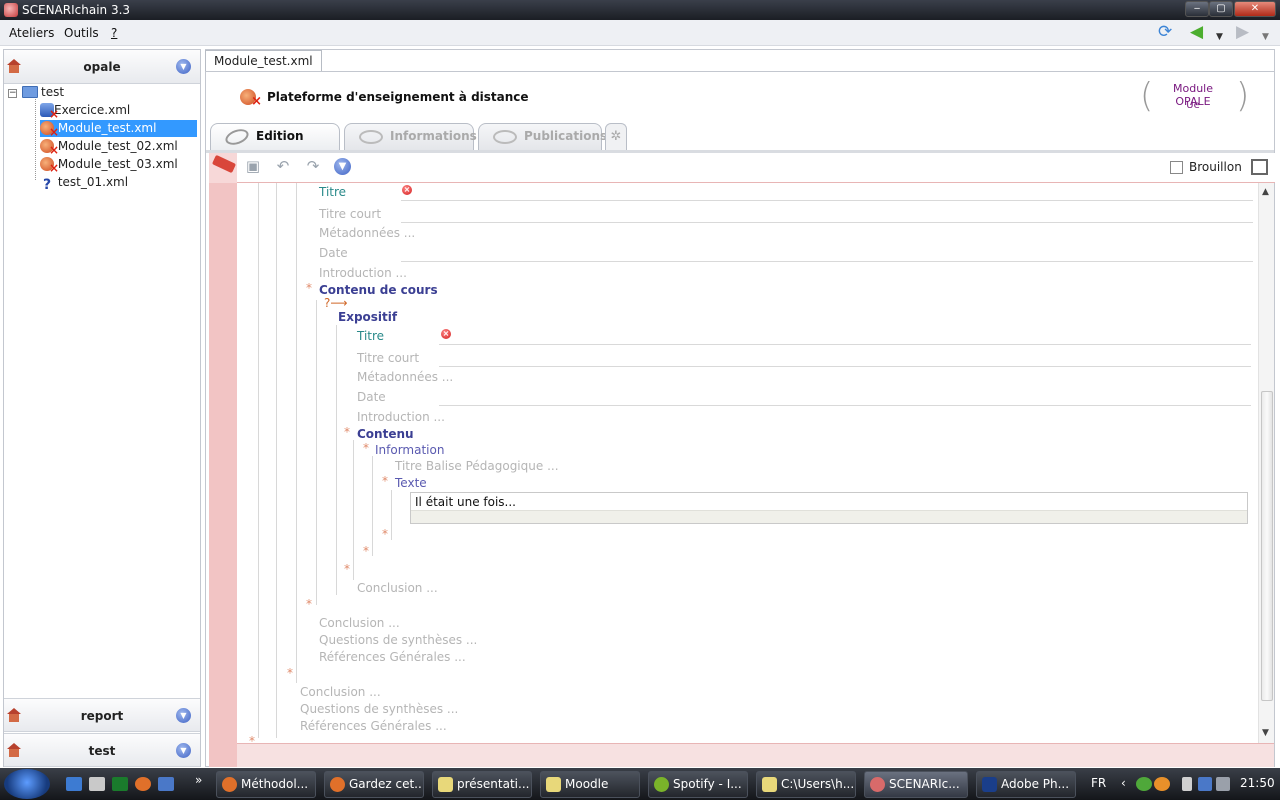 The height and width of the screenshot is (800, 1280). What do you see at coordinates (590, 784) in the screenshot?
I see `task-moodle: Moodle` at bounding box center [590, 784].